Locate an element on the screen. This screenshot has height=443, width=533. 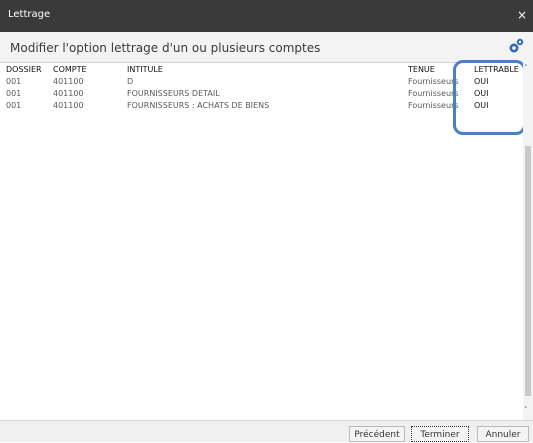
table-header: DOSSIER COMPTE INTITULE TENUE LETTRABLE is located at coordinates (261, 70).